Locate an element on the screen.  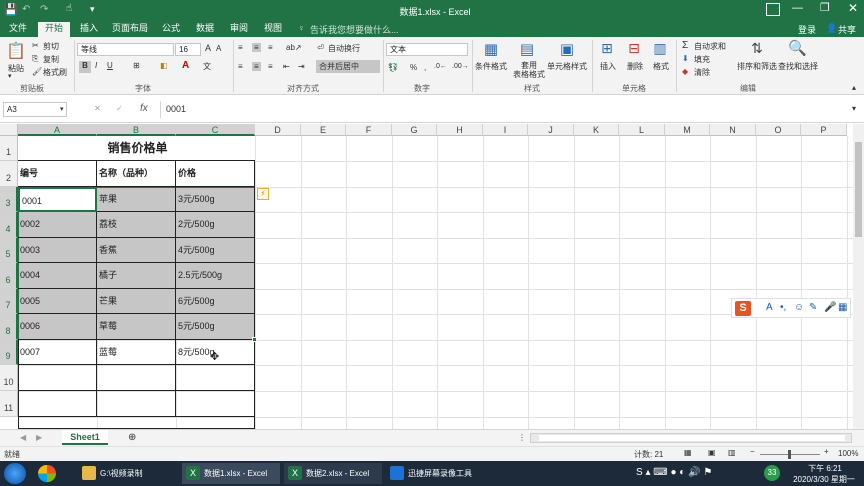
insert-function-button: fx is located at coordinates (144, 108).